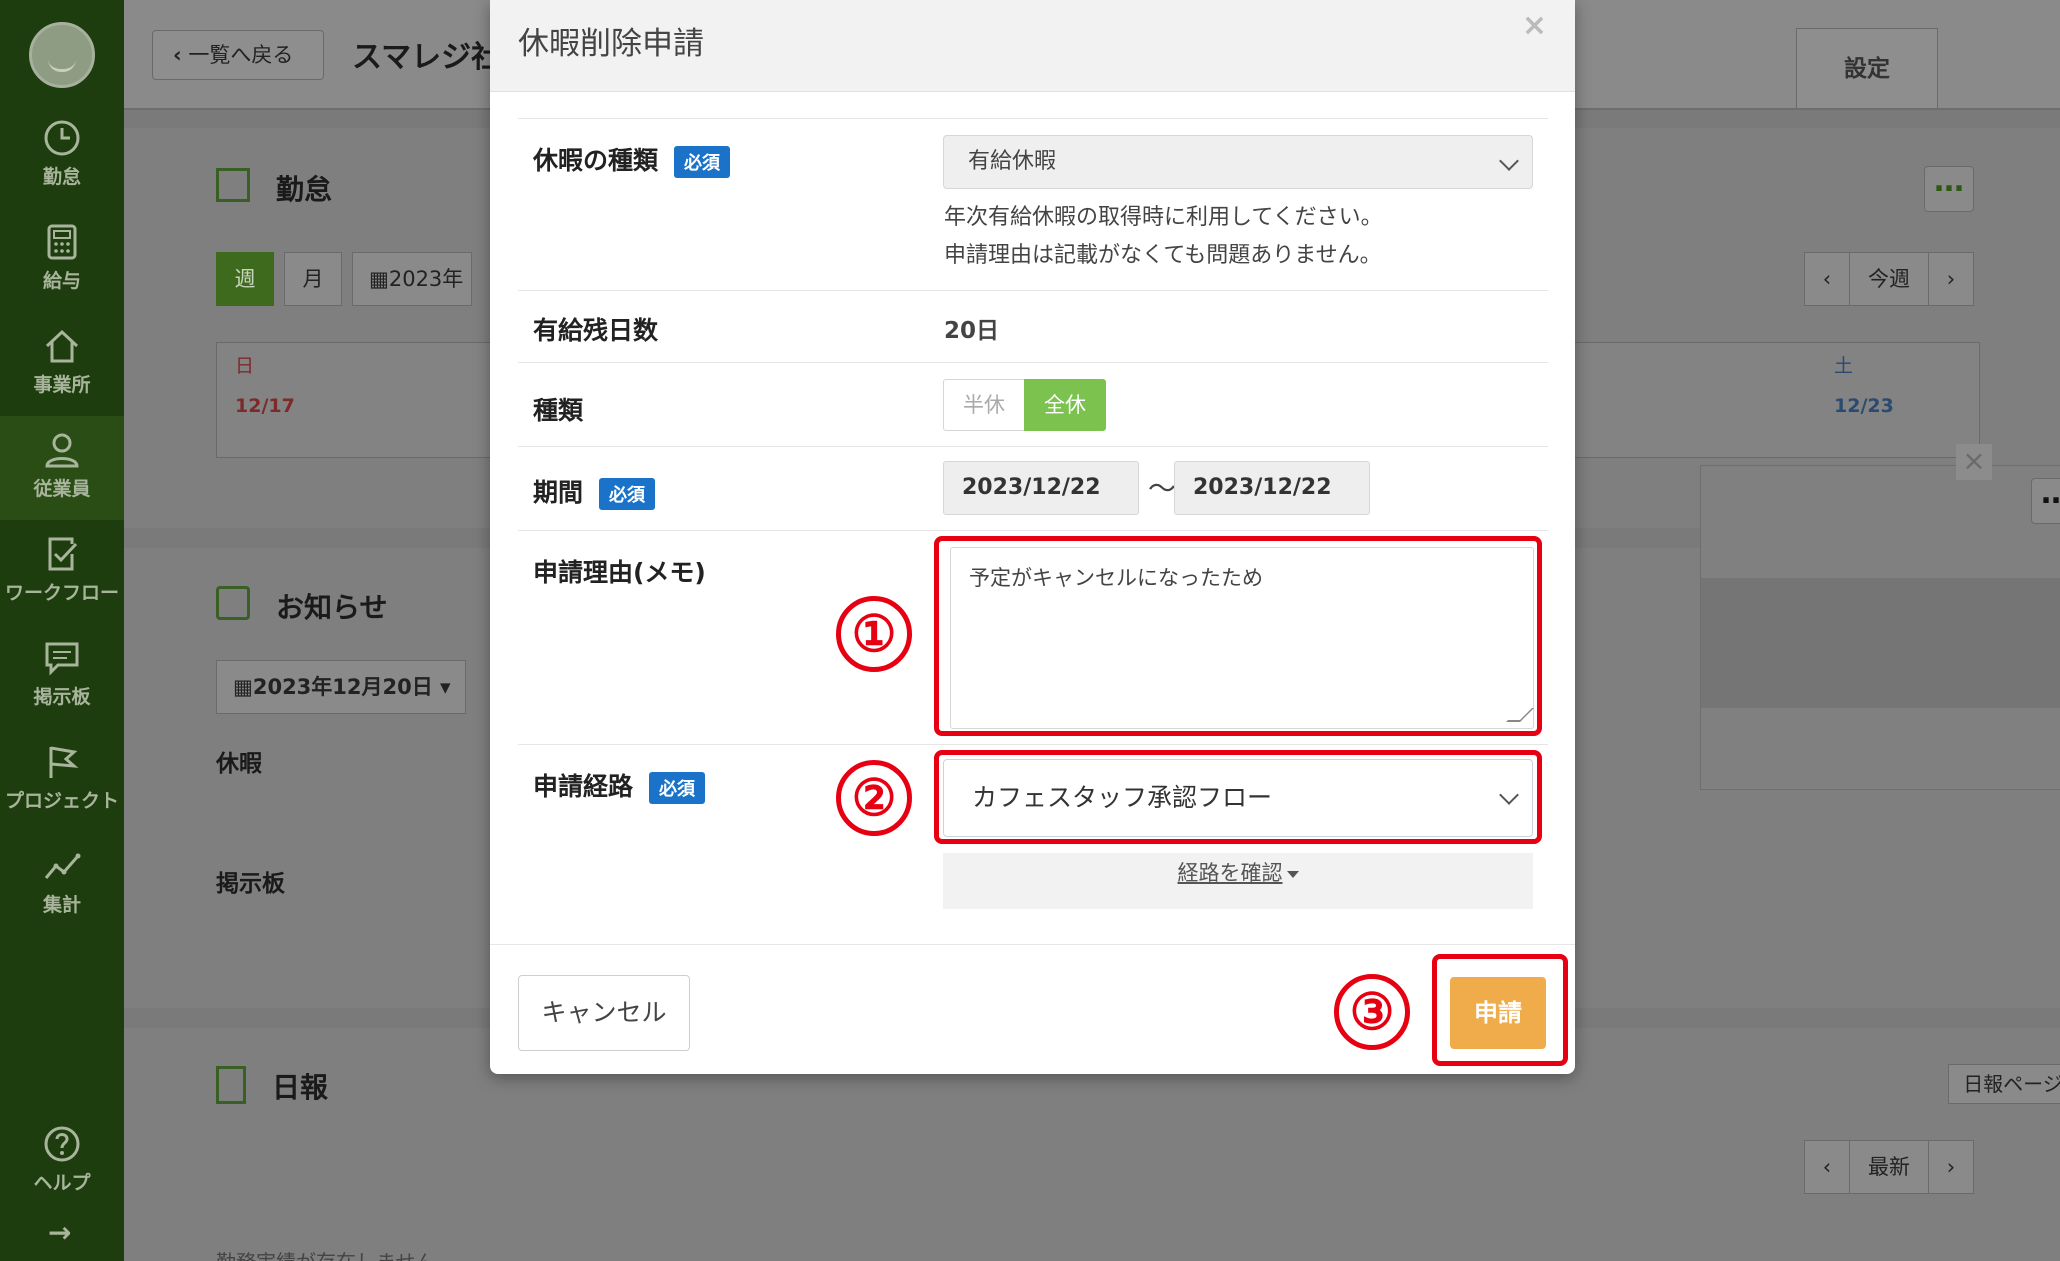 The image size is (2060, 1261). What do you see at coordinates (1951, 279) in the screenshot?
I see `next-week-button: ›` at bounding box center [1951, 279].